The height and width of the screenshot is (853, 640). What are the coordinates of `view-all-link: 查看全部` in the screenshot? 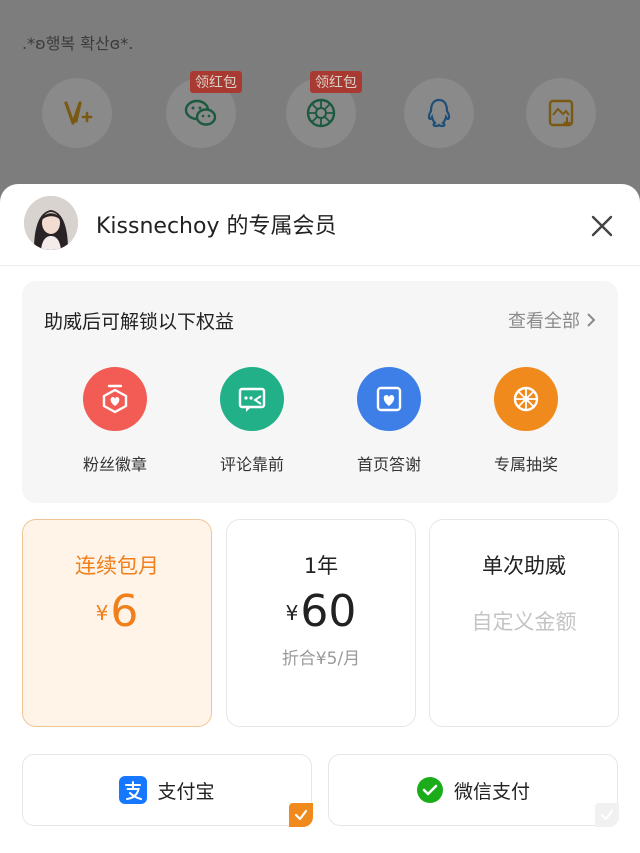 It's located at (552, 320).